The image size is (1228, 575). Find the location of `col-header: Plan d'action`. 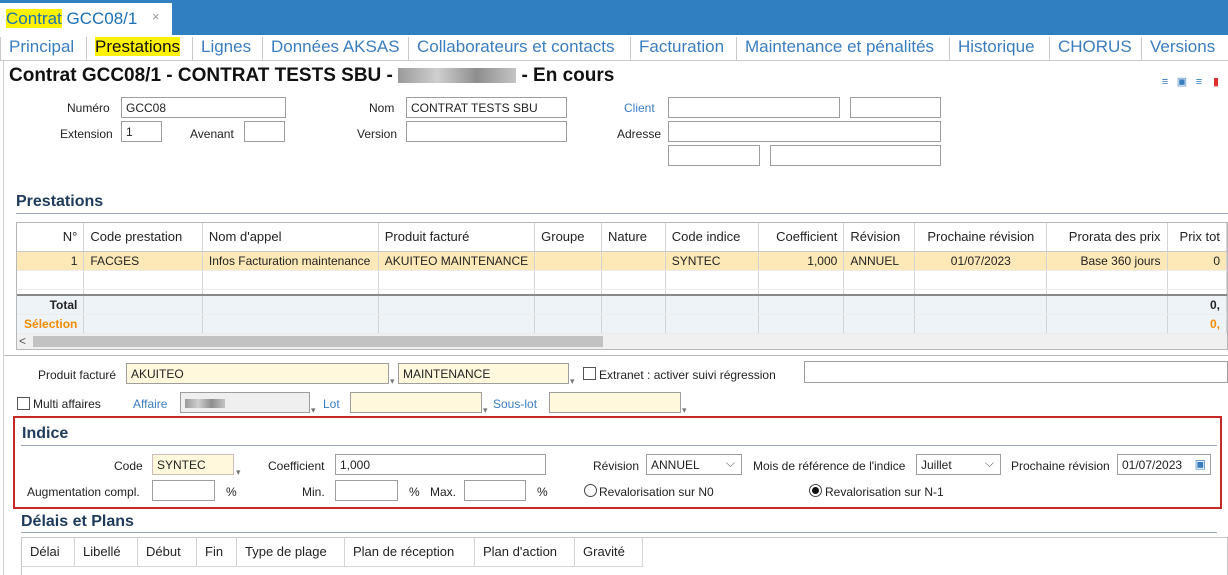

col-header: Plan d'action is located at coordinates (525, 552).